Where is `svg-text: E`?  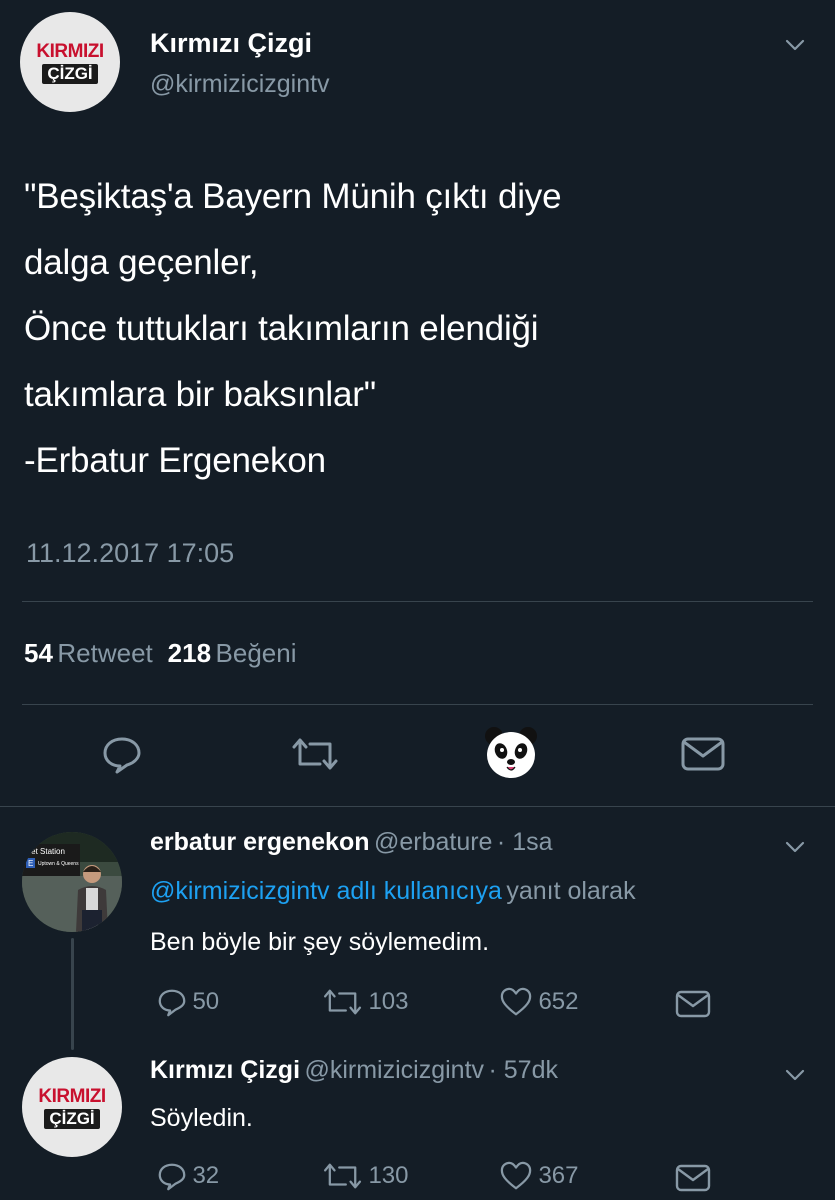 svg-text: E is located at coordinates (30, 863).